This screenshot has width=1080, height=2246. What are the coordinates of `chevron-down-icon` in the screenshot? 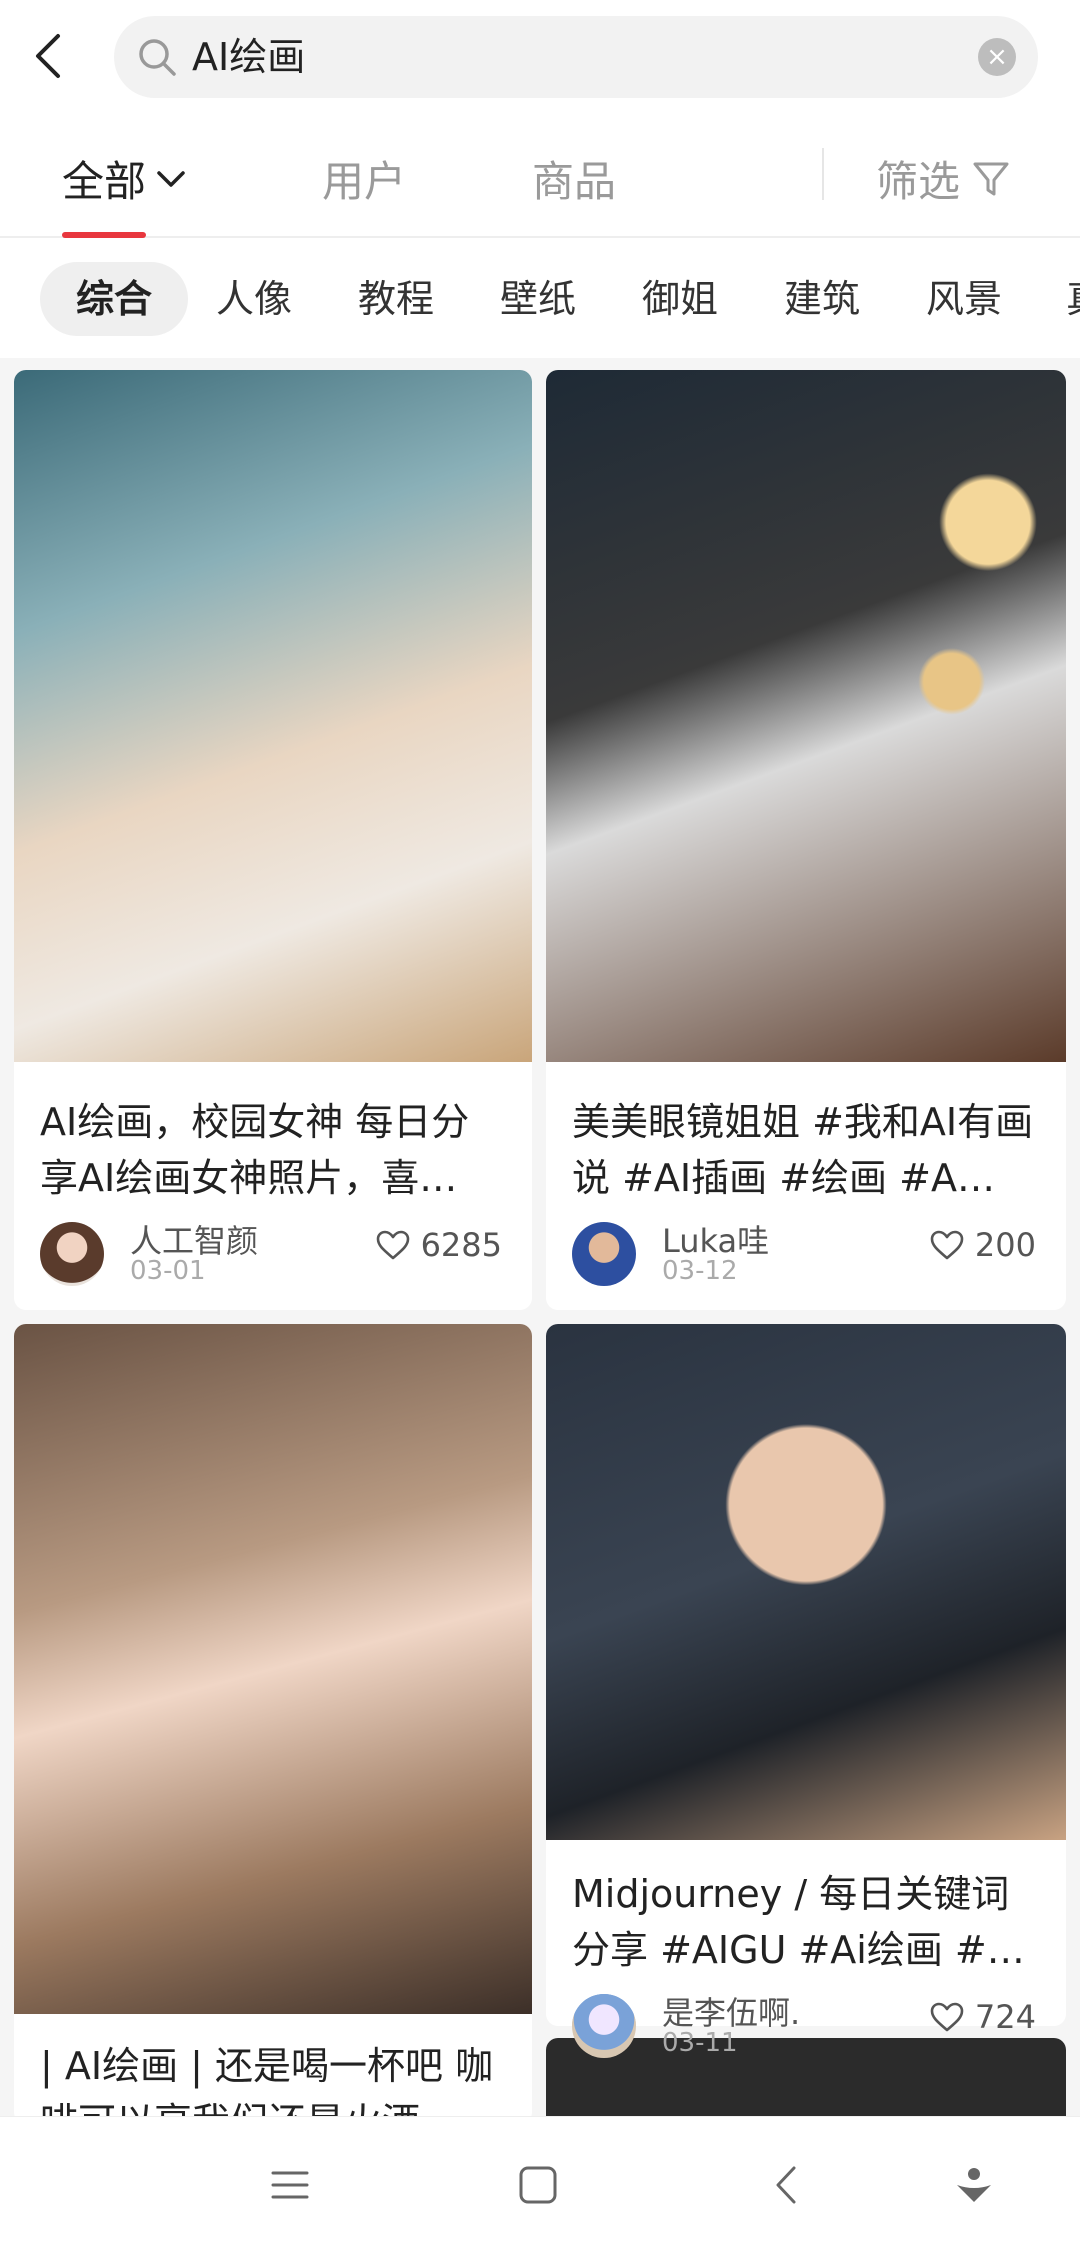 It's located at (171, 178).